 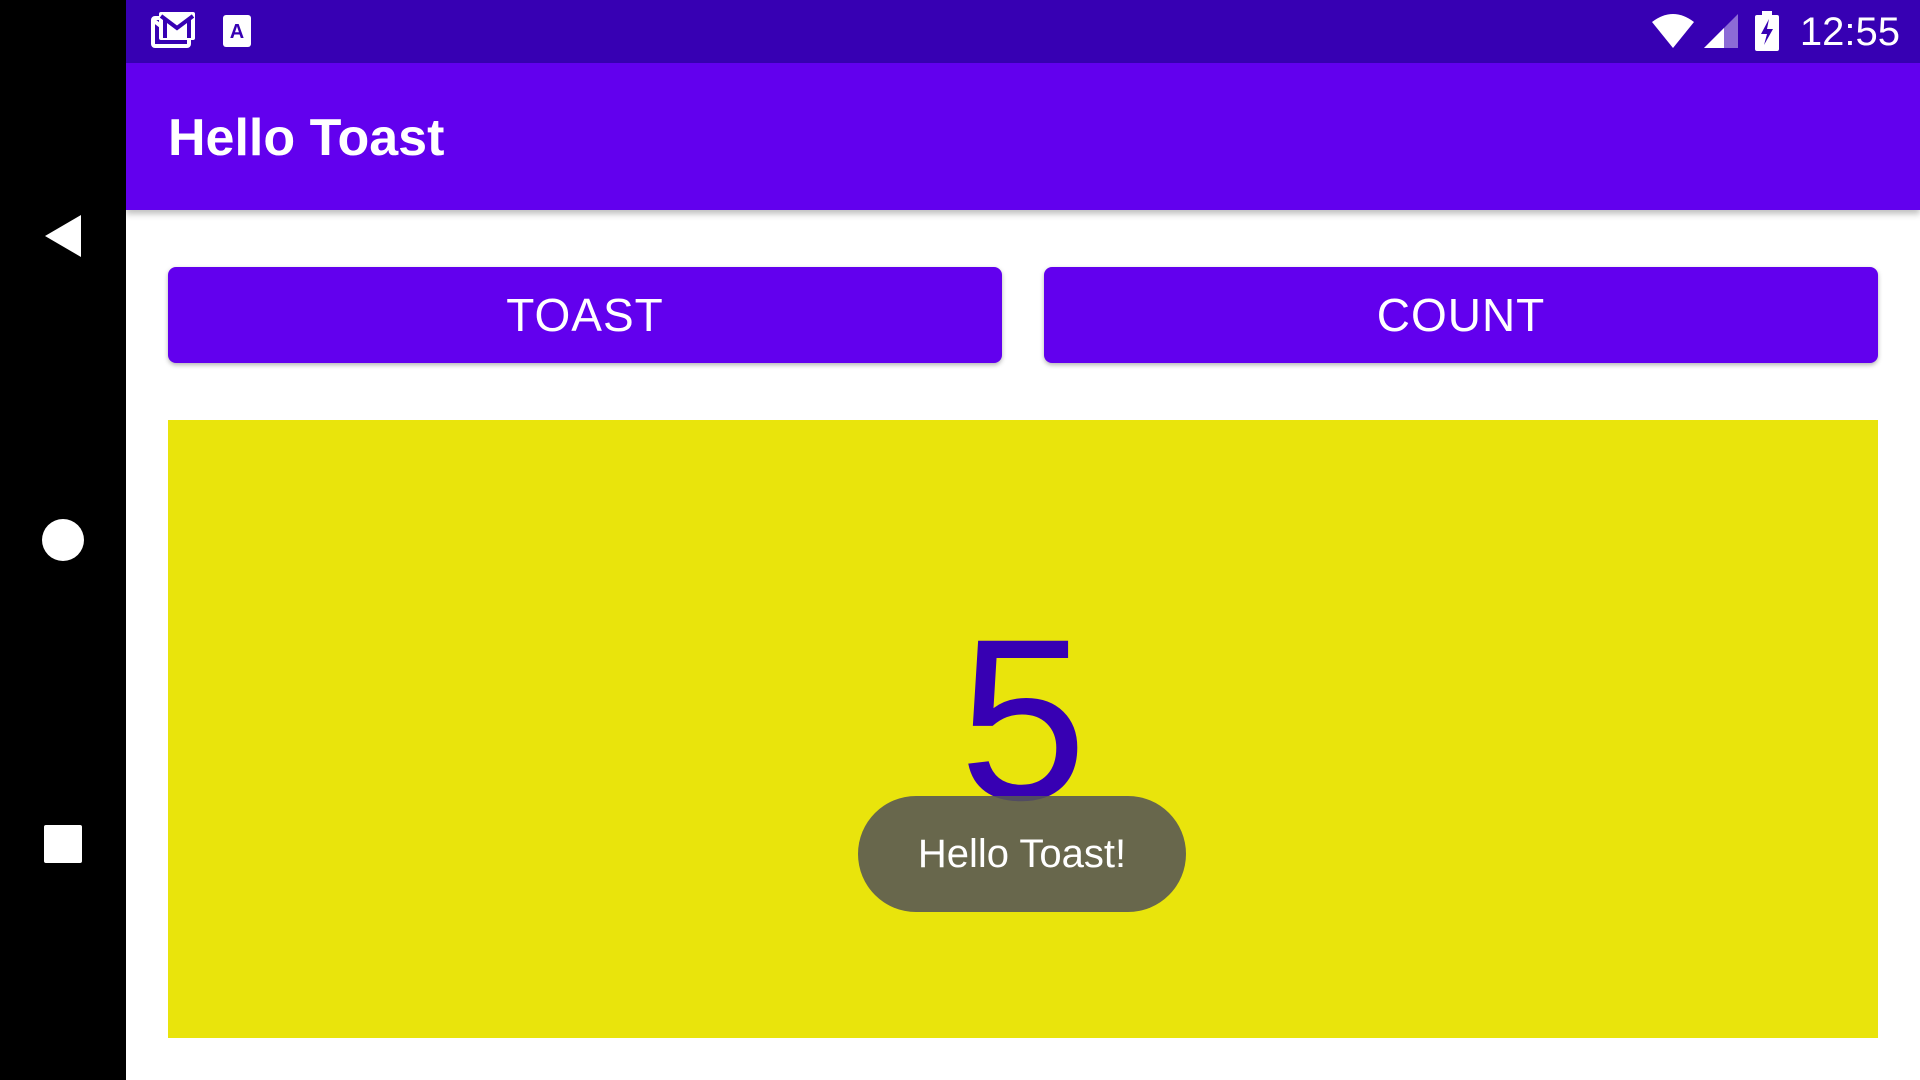 I want to click on signal-icon, so click(x=1721, y=31).